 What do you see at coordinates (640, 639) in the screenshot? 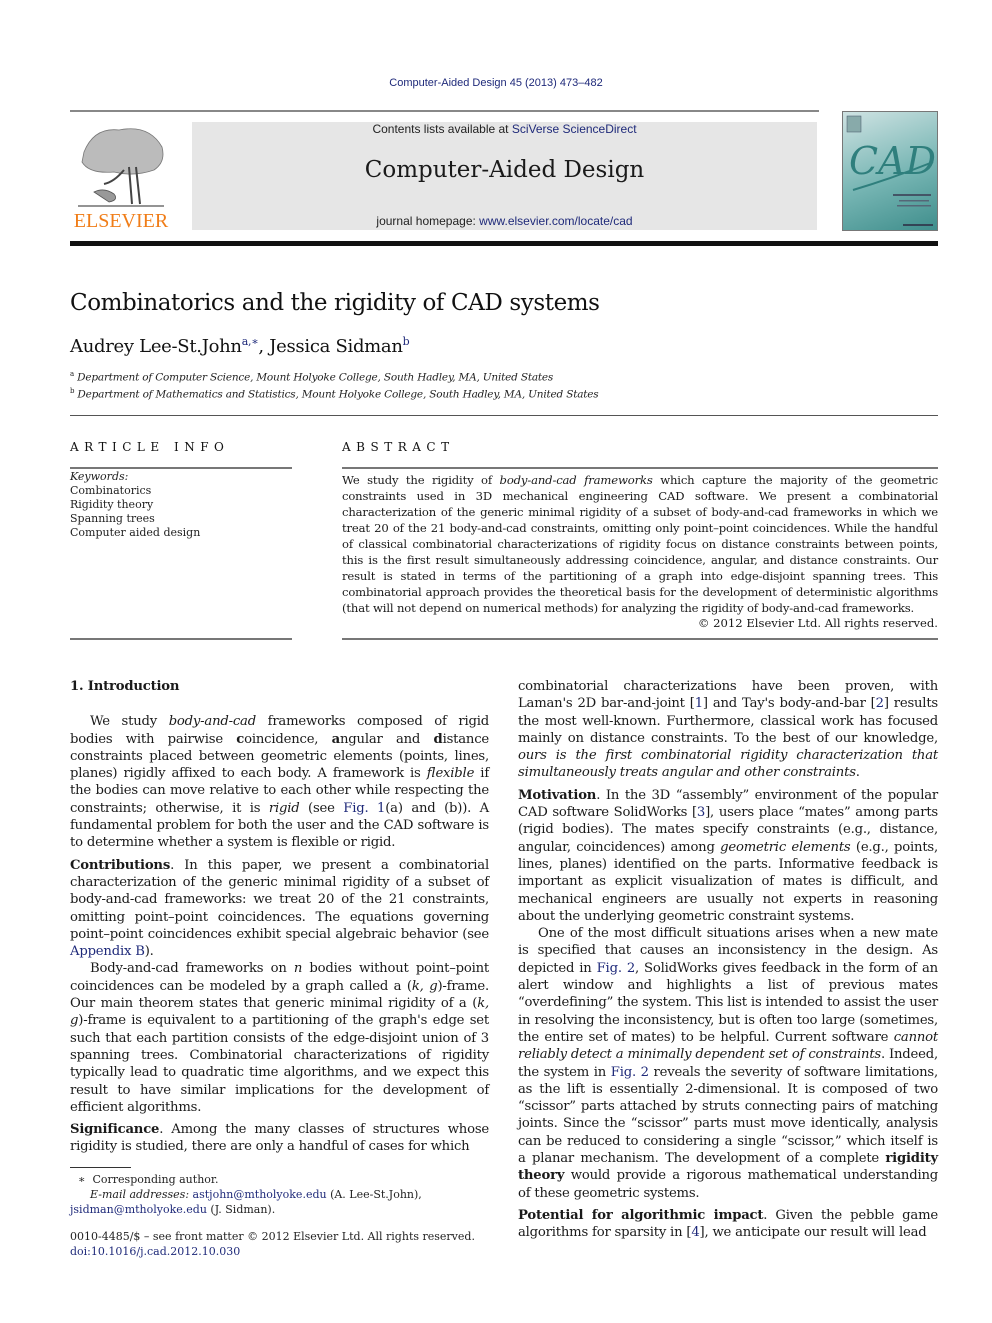
I see `abstract-bottom-rule` at bounding box center [640, 639].